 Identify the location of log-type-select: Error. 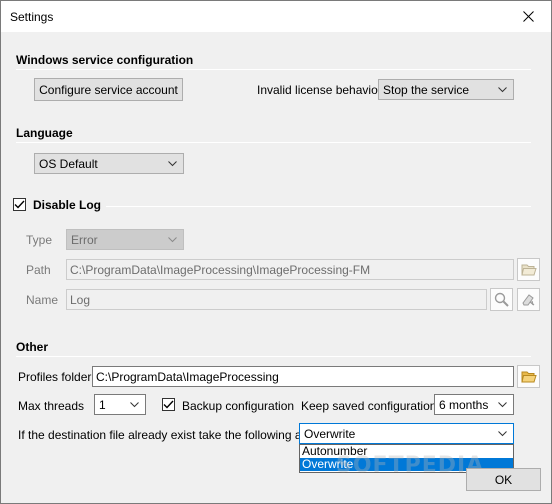
(125, 239).